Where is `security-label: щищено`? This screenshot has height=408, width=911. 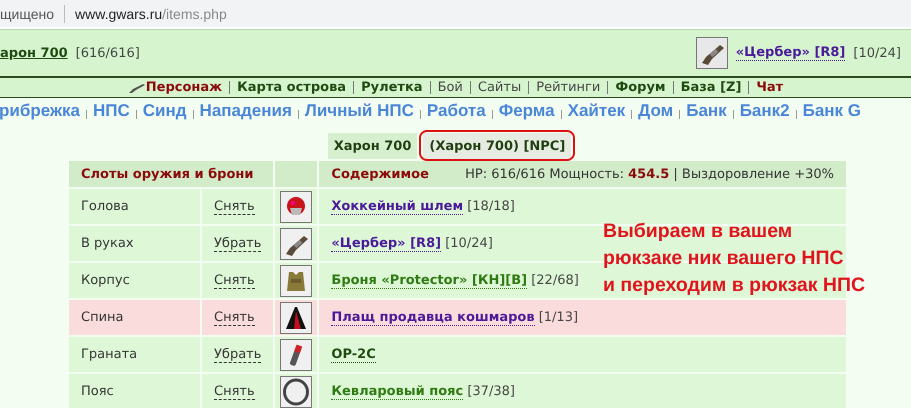 security-label: щищено is located at coordinates (27, 14).